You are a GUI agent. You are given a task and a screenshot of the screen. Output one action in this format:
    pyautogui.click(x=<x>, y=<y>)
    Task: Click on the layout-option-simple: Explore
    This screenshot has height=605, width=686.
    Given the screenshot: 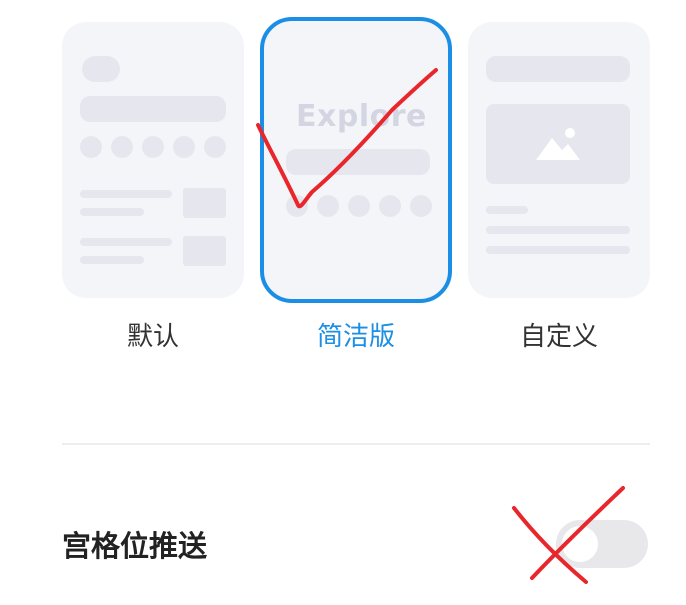 What is the action you would take?
    pyautogui.click(x=356, y=160)
    